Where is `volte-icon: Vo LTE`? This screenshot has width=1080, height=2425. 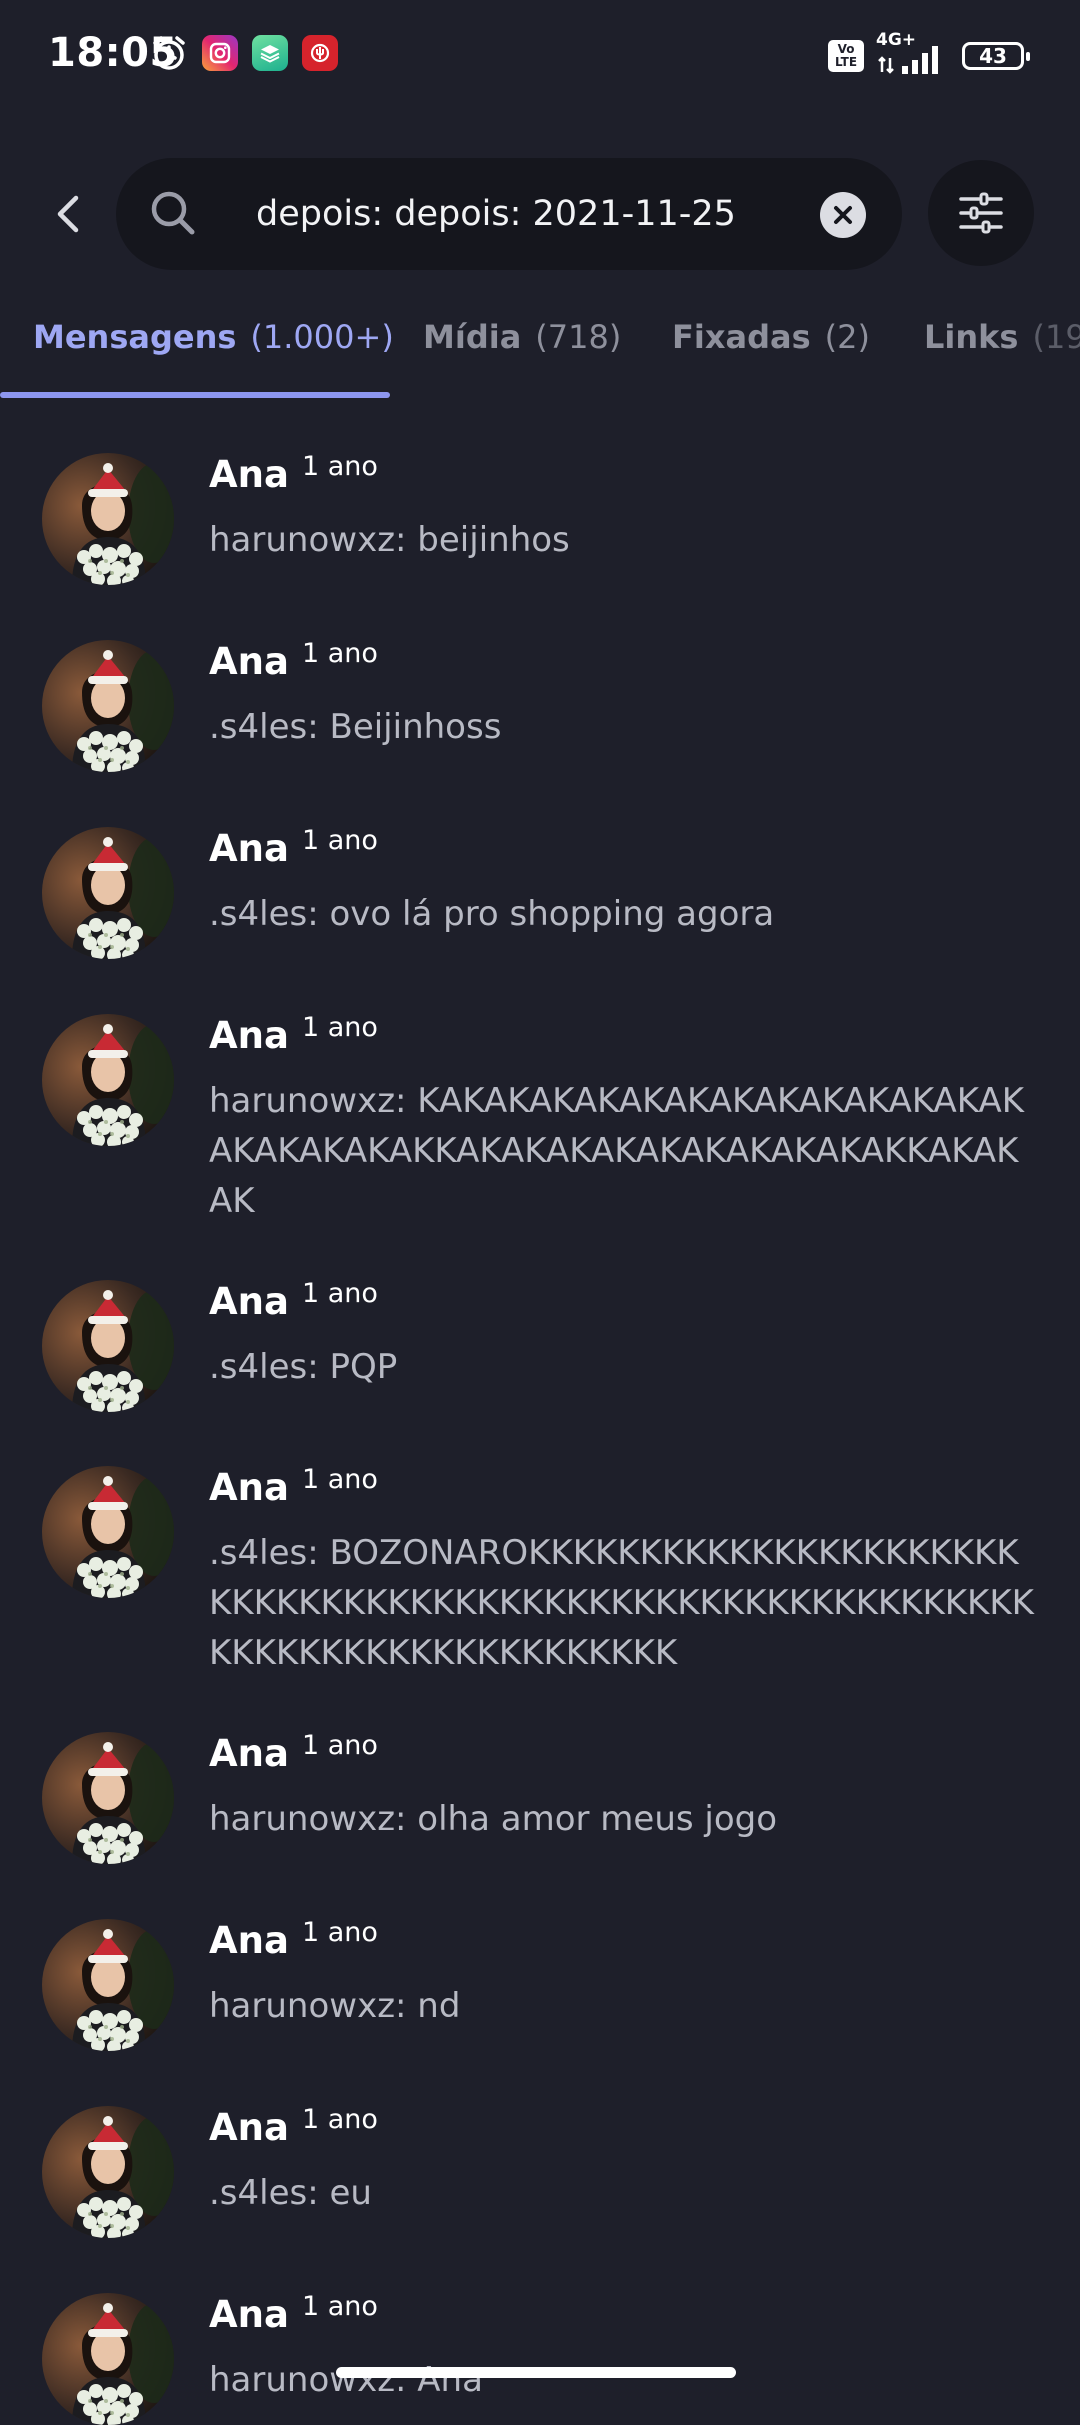
volte-icon: Vo LTE is located at coordinates (846, 56).